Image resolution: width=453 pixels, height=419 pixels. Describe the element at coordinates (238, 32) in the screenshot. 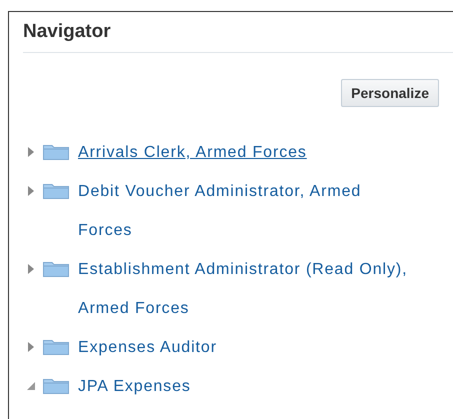

I see `panel-title: Navigator` at that location.